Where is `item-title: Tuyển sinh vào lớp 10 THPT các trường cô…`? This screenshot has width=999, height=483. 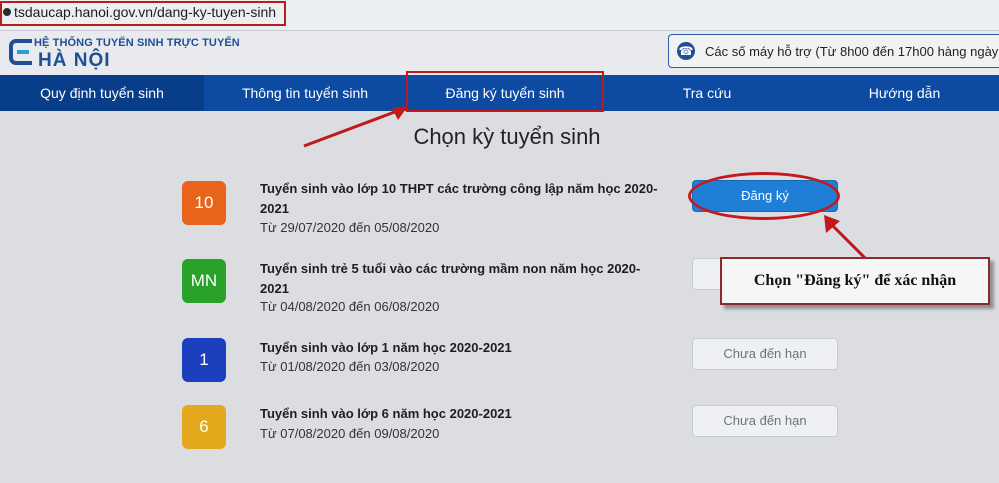
item-title: Tuyển sinh vào lớp 10 THPT các trường cô… is located at coordinates (459, 198).